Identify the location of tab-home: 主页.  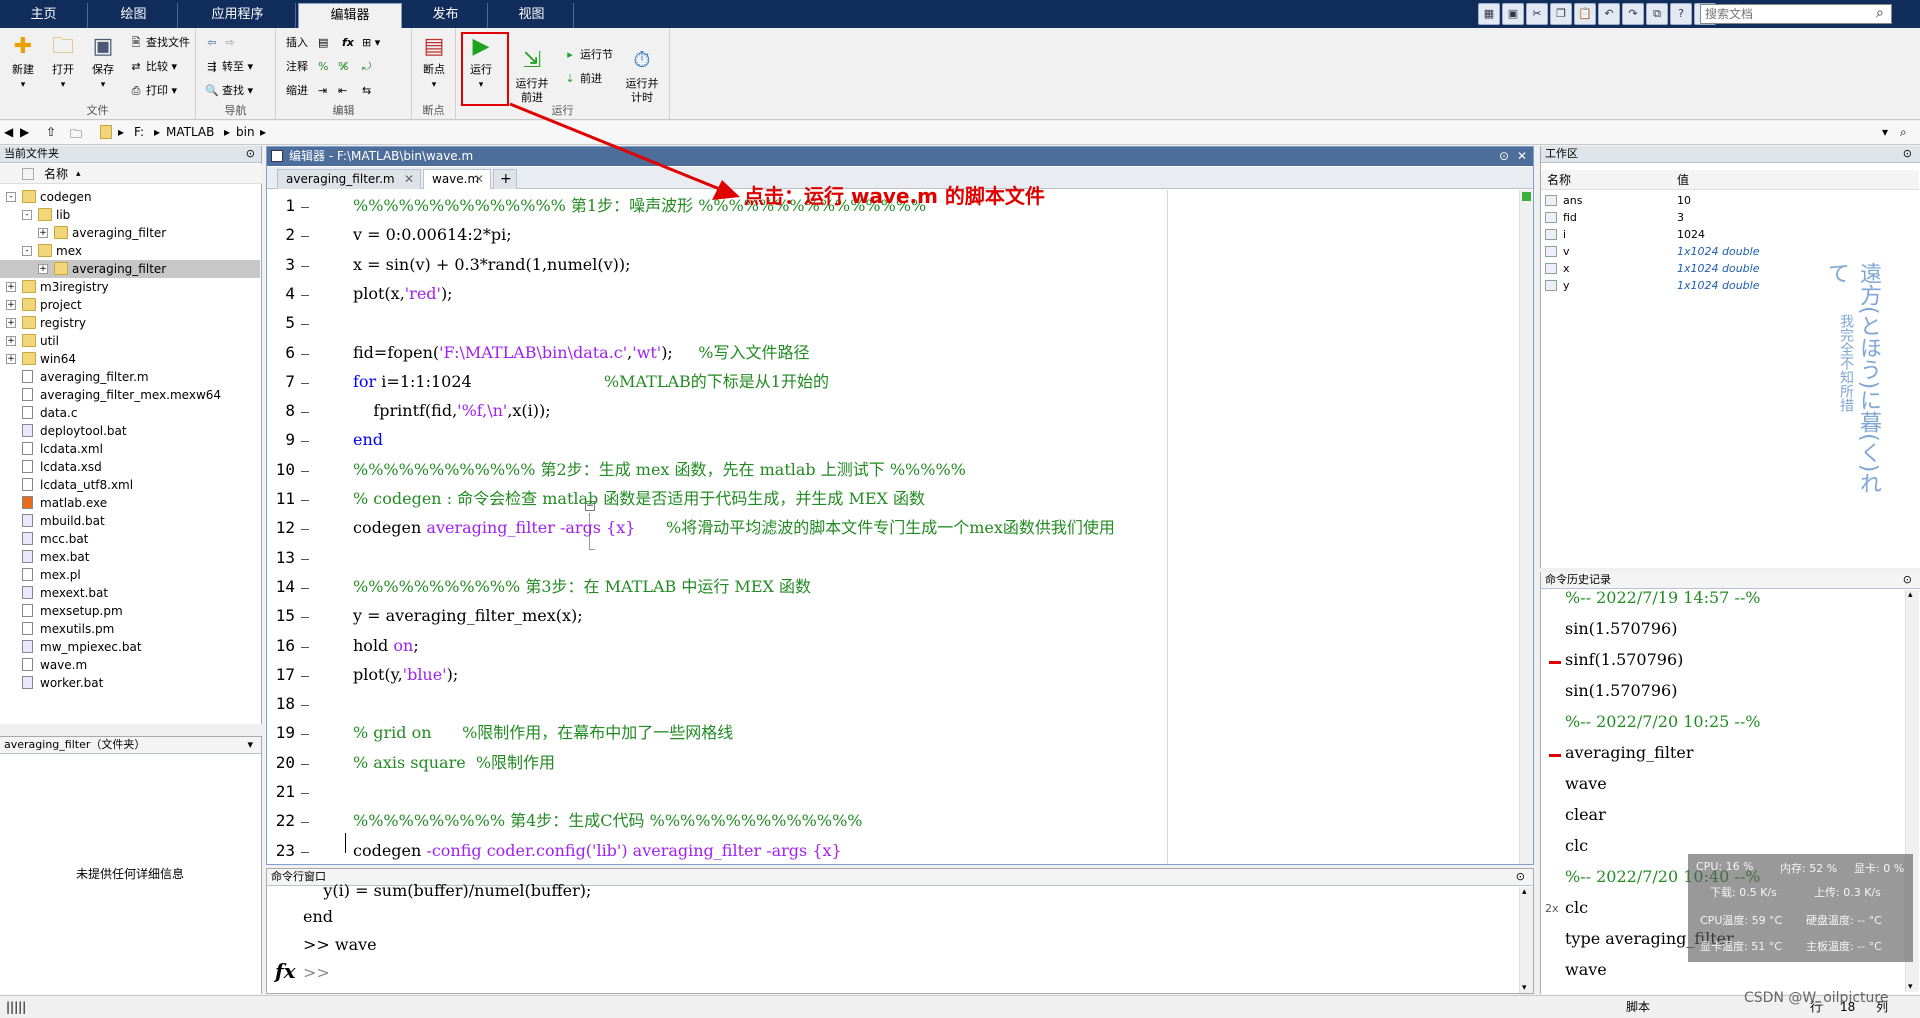
(44, 15).